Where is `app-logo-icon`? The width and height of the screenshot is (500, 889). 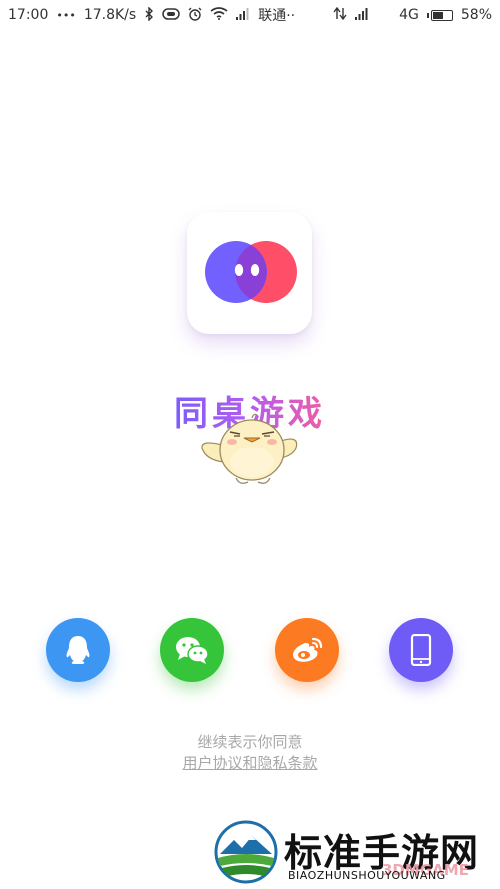 app-logo-icon is located at coordinates (251, 272).